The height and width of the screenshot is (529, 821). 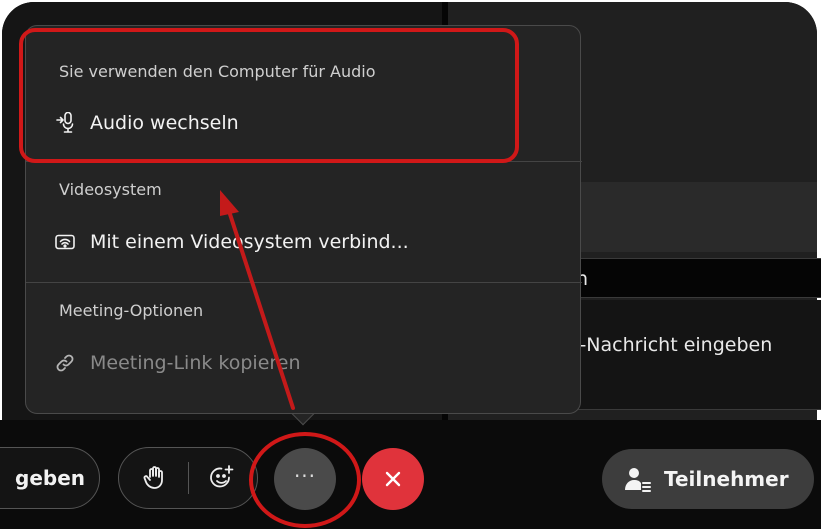 I want to click on chat-message-input: t-Nachricht eingeben, so click(x=695, y=355).